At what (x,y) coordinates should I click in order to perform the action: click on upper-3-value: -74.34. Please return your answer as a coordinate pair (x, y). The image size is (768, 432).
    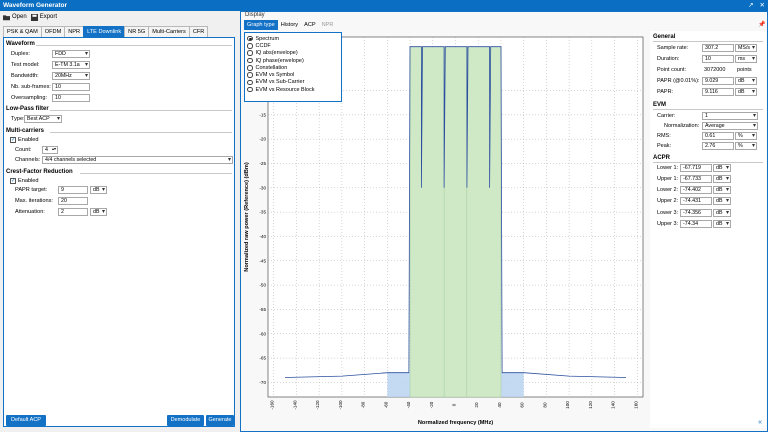
    Looking at the image, I should click on (696, 224).